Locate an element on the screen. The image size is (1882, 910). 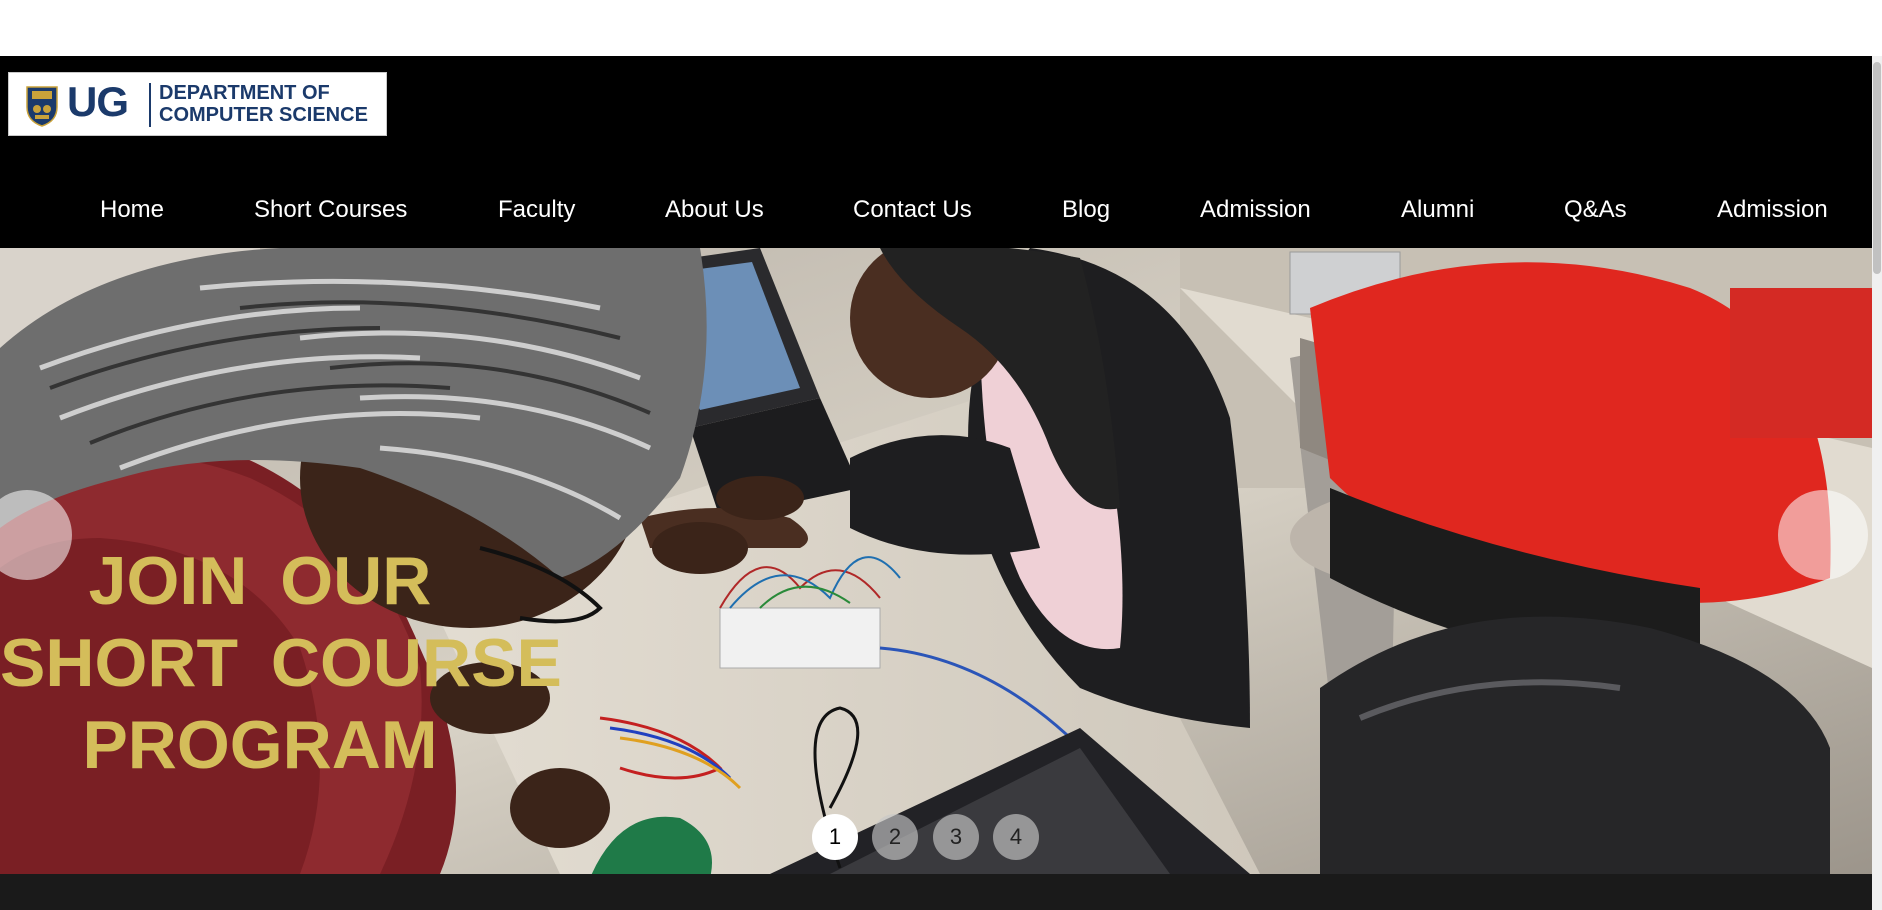
nav-home: Home is located at coordinates (132, 210).